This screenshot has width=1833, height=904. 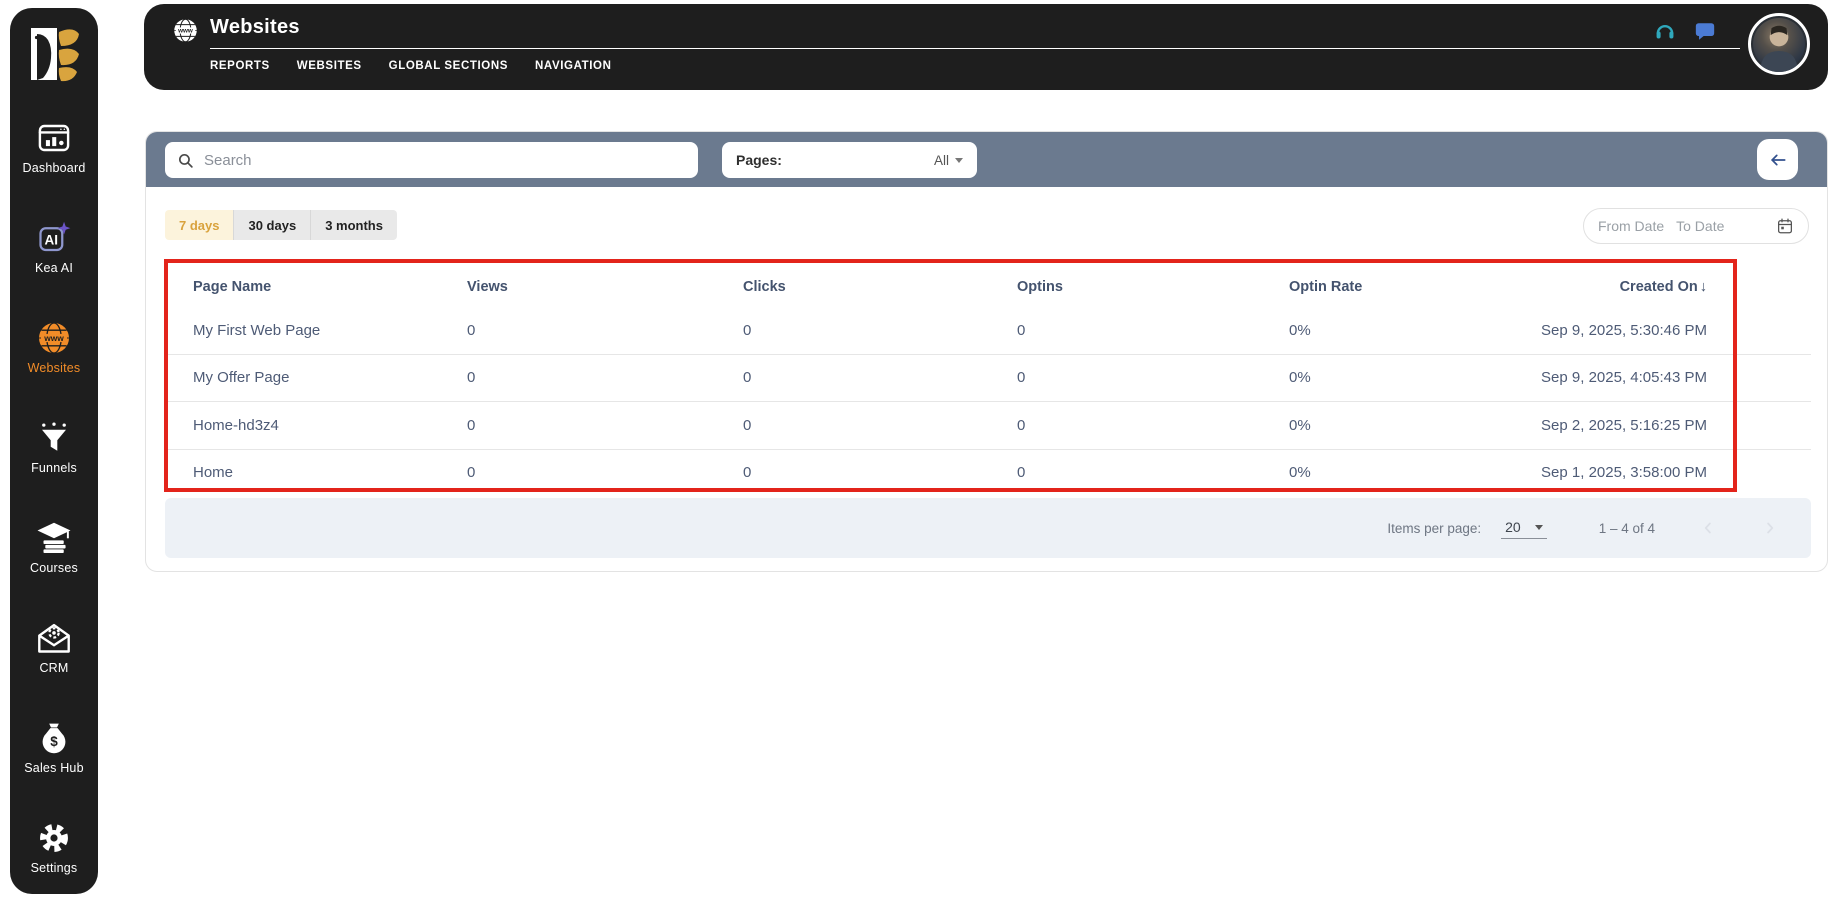 I want to click on search-icon, so click(x=185, y=160).